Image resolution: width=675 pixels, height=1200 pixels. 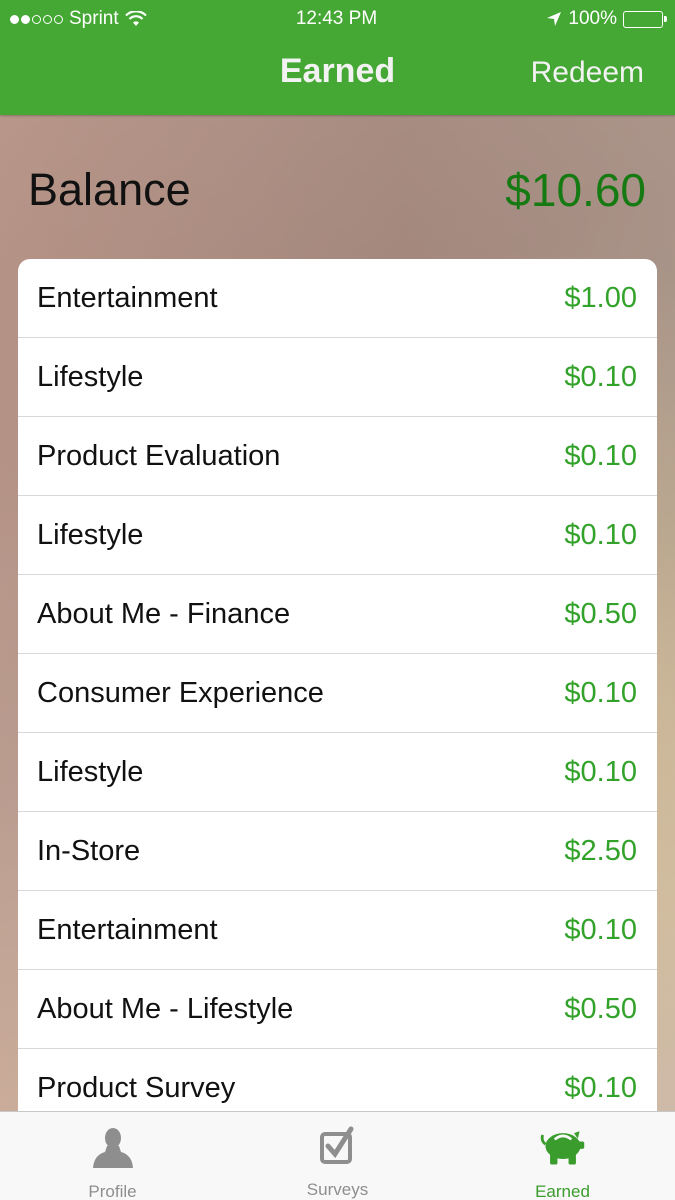 I want to click on list-item: In-Store $2.50, so click(x=337, y=851).